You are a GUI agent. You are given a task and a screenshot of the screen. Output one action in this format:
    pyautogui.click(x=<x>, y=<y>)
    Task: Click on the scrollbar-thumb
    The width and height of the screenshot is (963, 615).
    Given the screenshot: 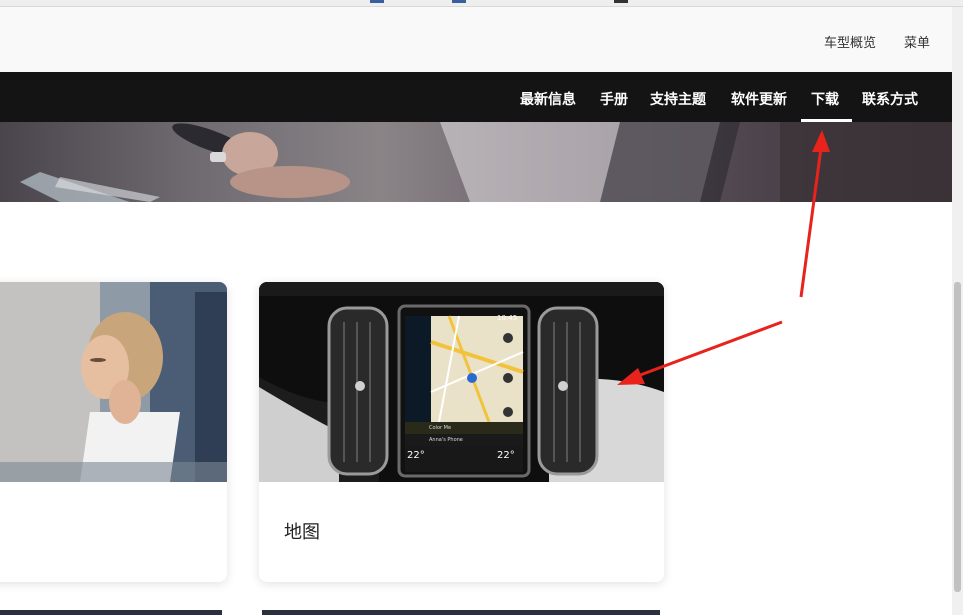 What is the action you would take?
    pyautogui.click(x=957, y=437)
    